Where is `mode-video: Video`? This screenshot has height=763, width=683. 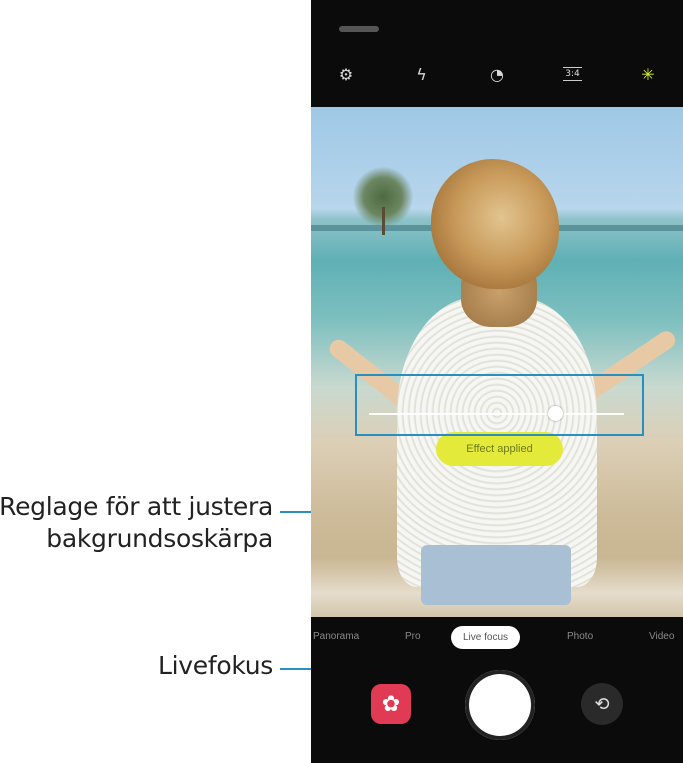 mode-video: Video is located at coordinates (661, 636).